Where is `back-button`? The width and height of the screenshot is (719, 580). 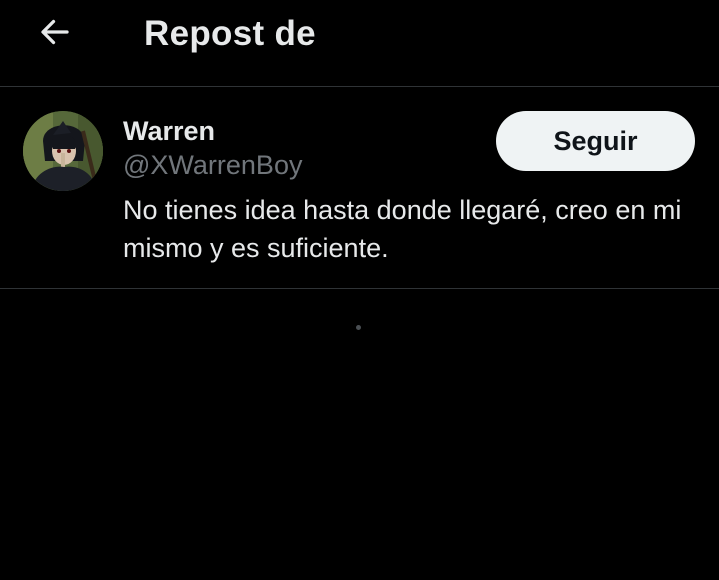
back-button is located at coordinates (55, 32).